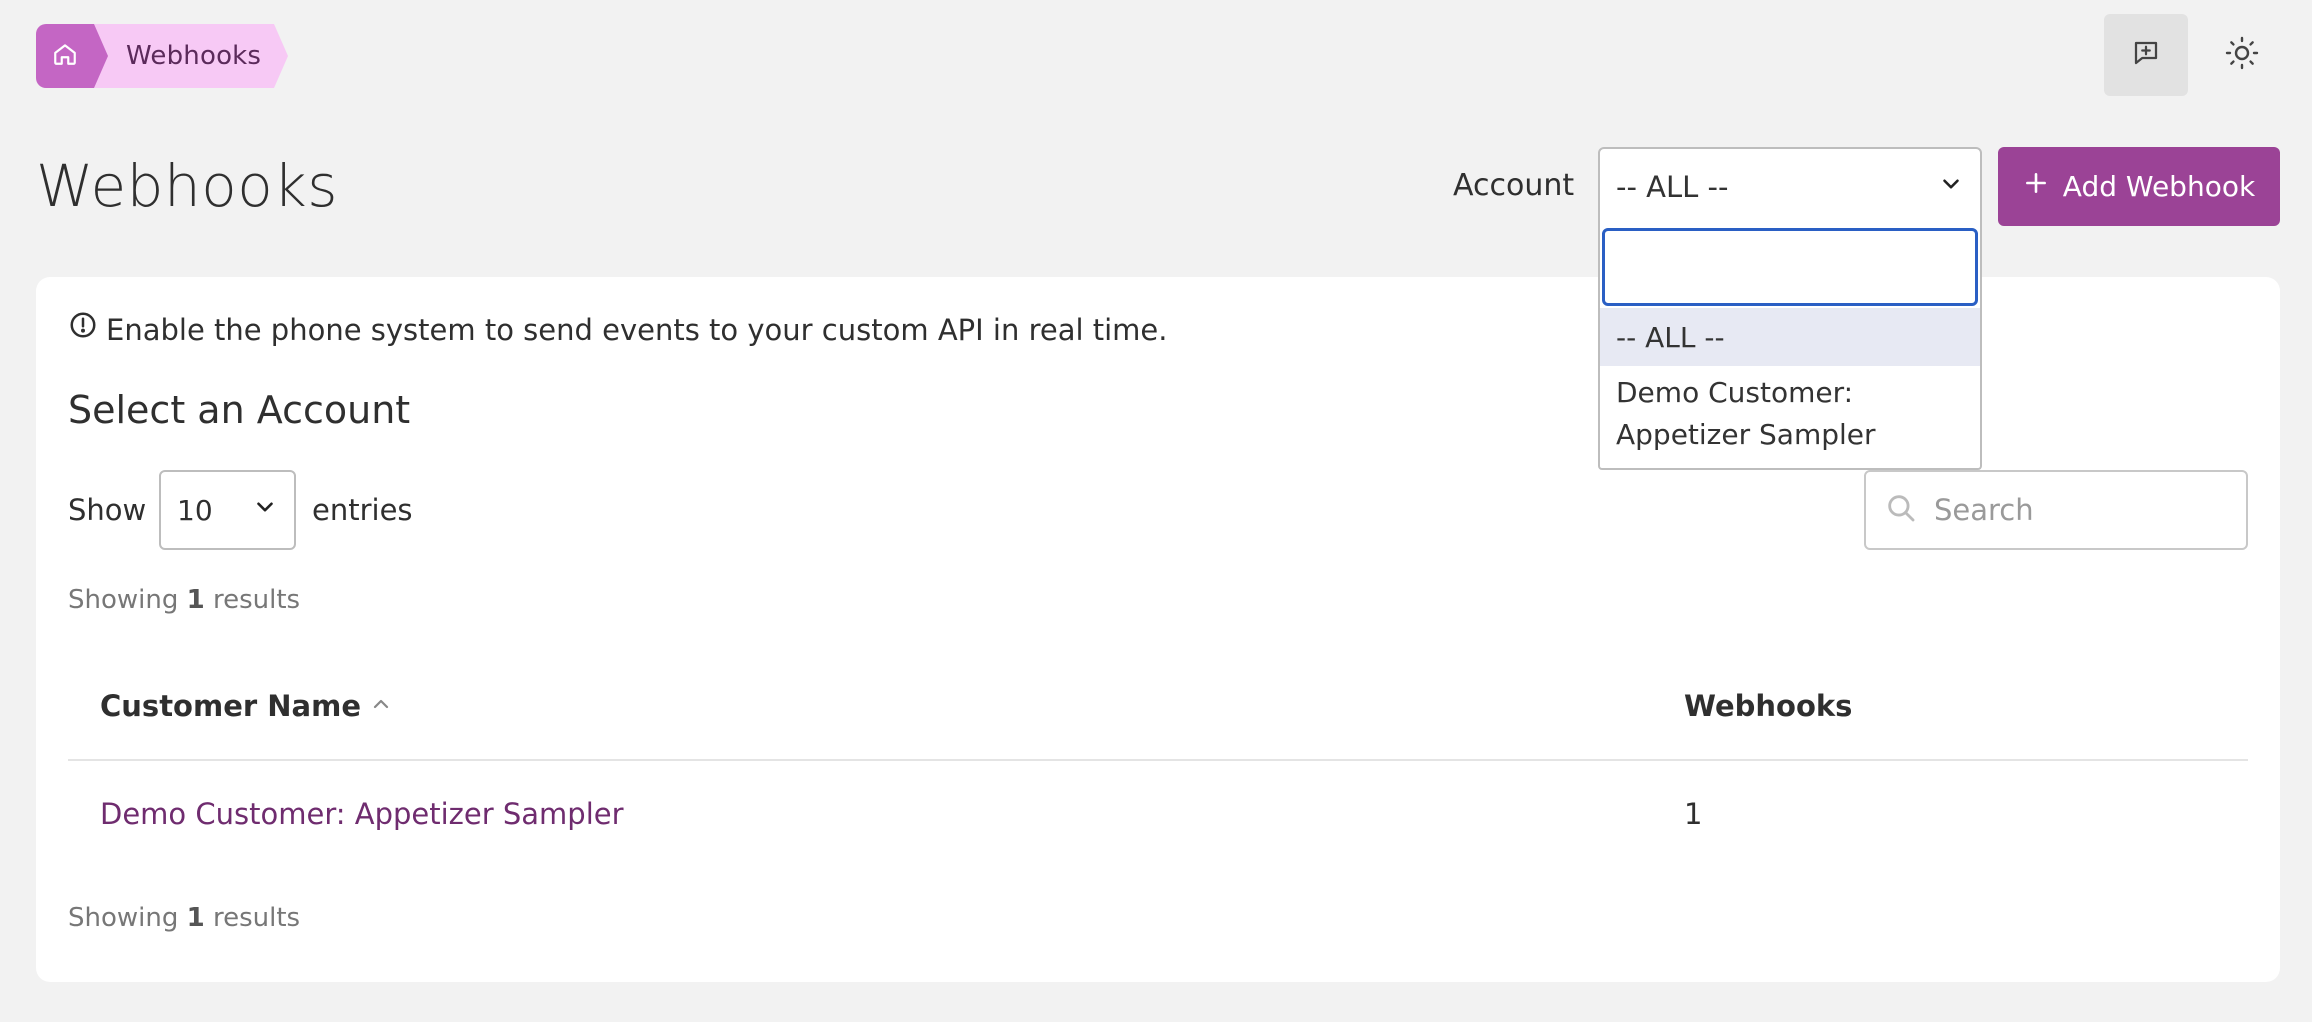  I want to click on account-dropdown-search-input, so click(1790, 267).